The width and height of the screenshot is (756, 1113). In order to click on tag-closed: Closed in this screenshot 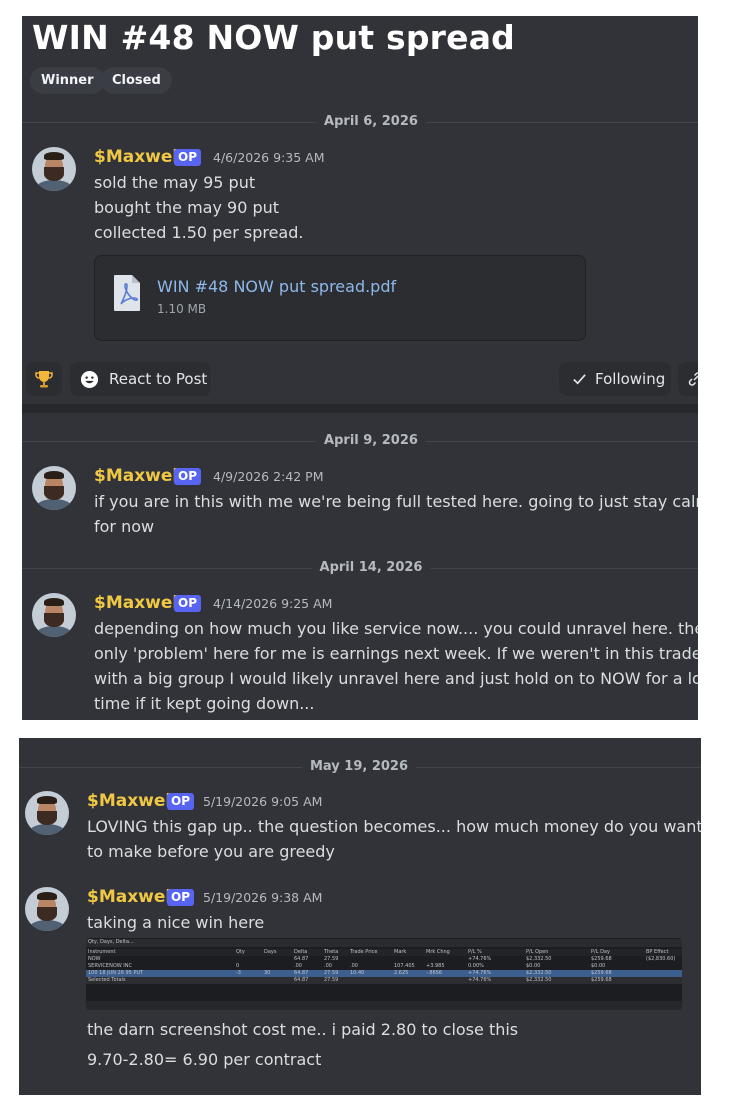, I will do `click(136, 80)`.